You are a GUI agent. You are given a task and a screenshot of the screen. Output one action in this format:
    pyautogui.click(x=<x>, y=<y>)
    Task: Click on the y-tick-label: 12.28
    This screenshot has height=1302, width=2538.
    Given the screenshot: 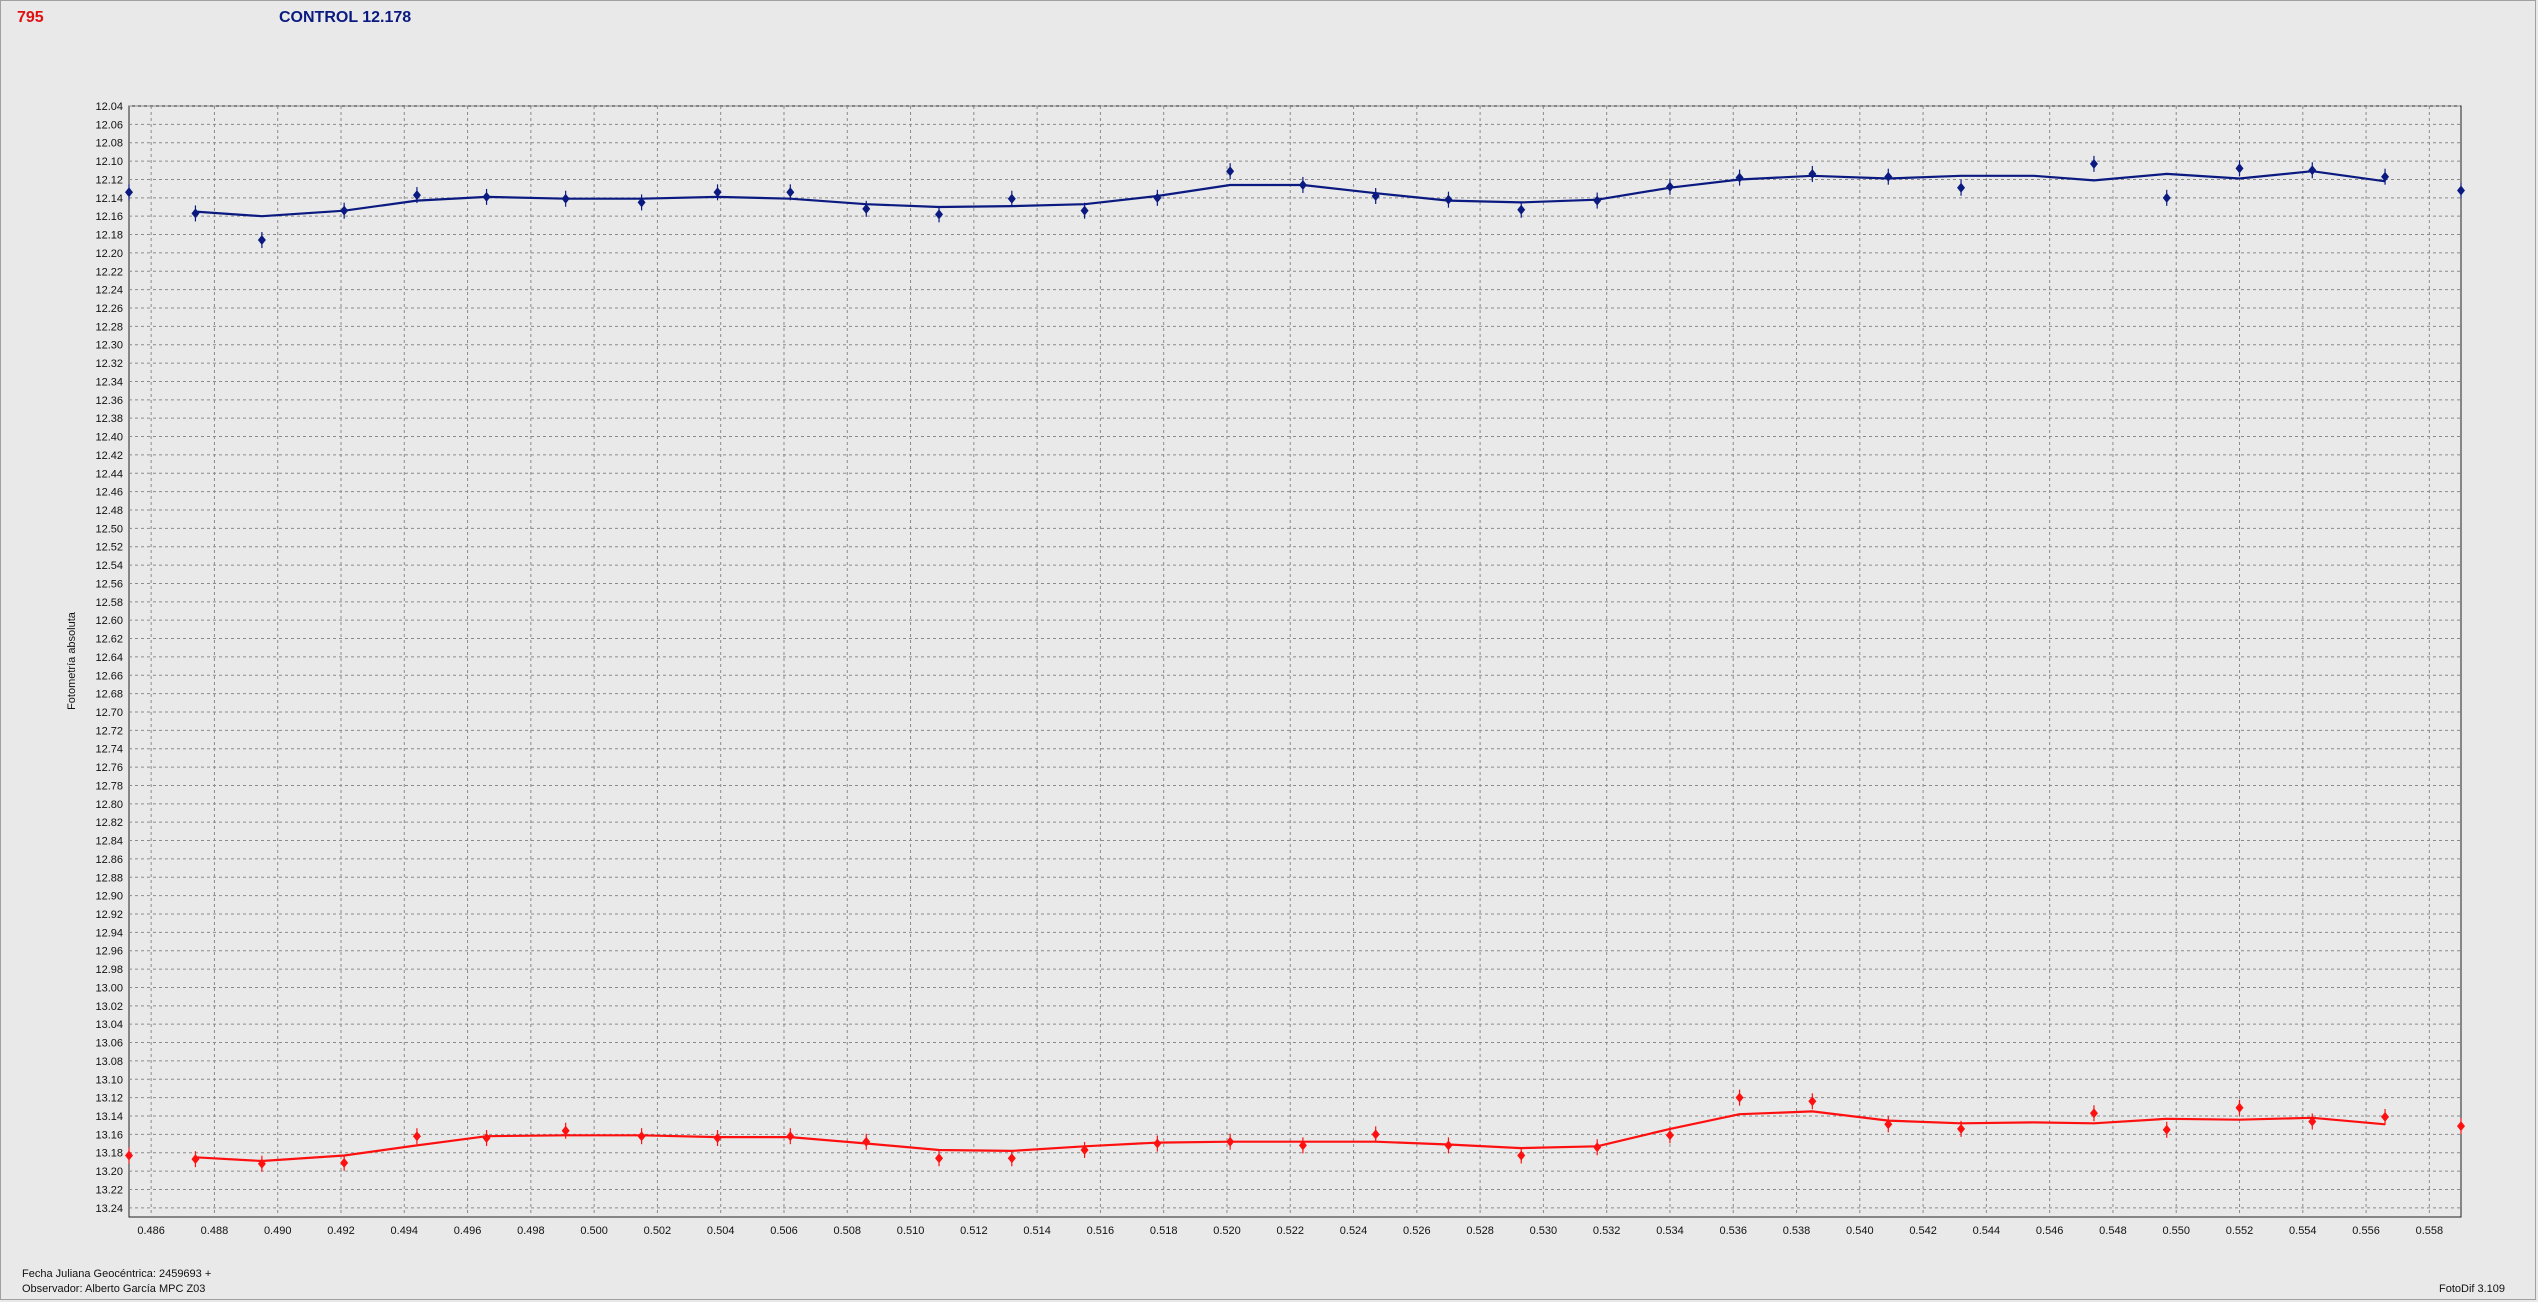 What is the action you would take?
    pyautogui.click(x=109, y=327)
    